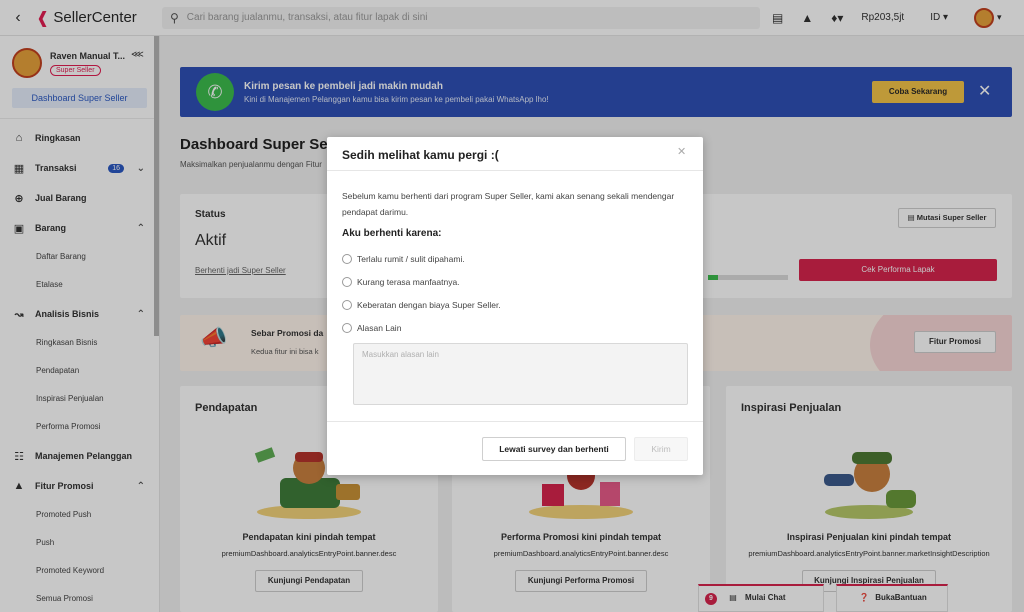 The image size is (1024, 612). Describe the element at coordinates (420, 155) in the screenshot. I see `modal-title: Sedih melihat kamu pergi :(` at that location.